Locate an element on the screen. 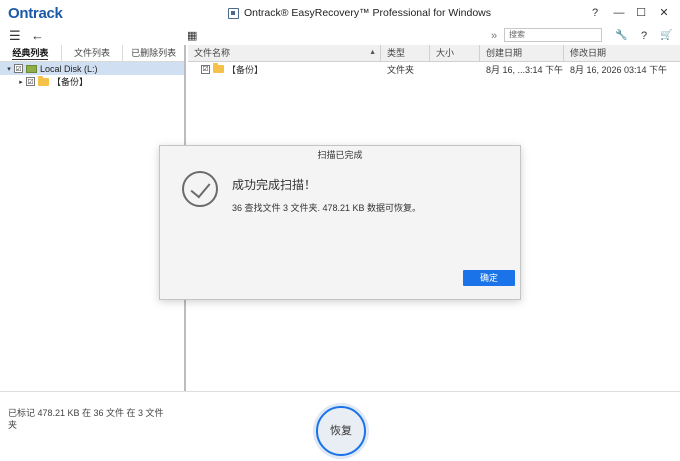 This screenshot has width=680, height=461. cart-icon: 🛒 is located at coordinates (666, 36).